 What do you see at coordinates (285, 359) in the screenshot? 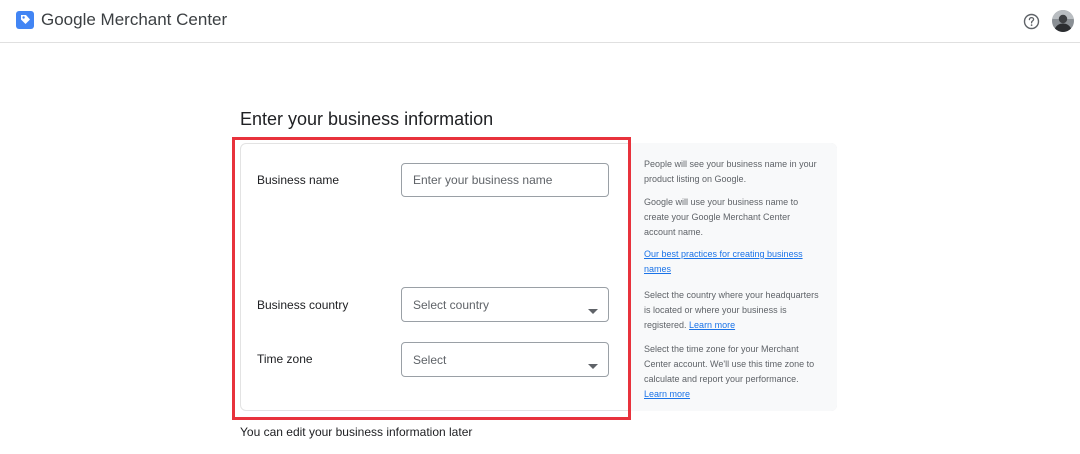
I see `time-zone-label: Time zone` at bounding box center [285, 359].